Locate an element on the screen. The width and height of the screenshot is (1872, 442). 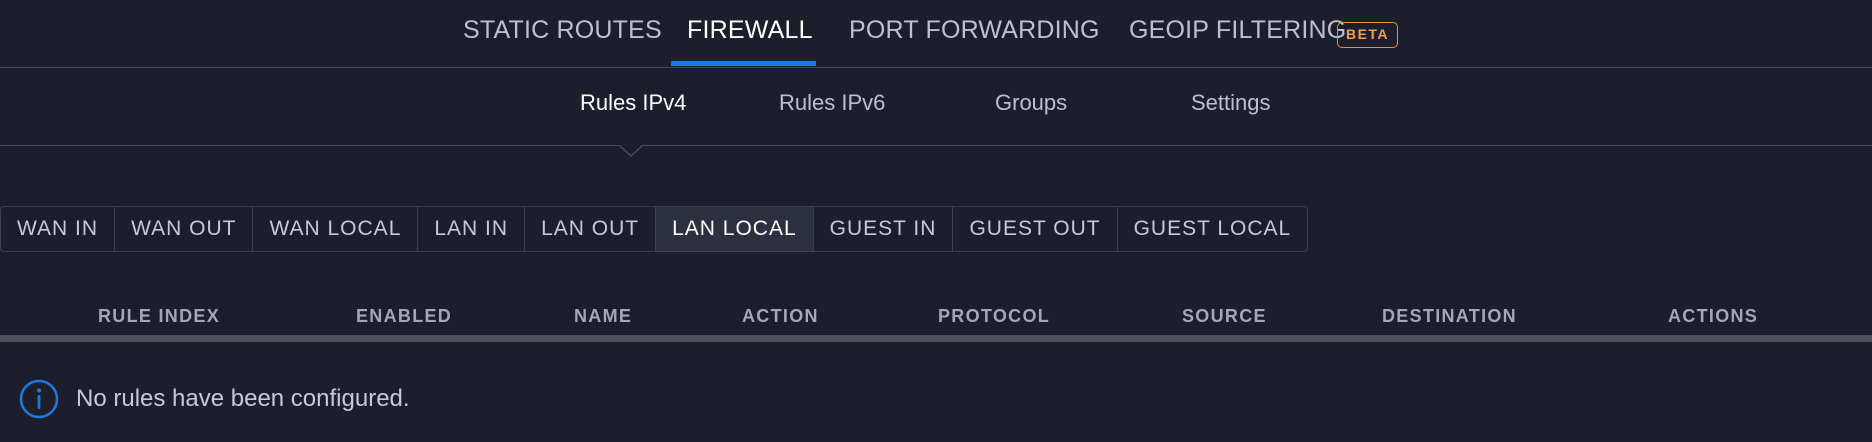
chain-tab-guest-in: GUEST IN is located at coordinates (884, 229).